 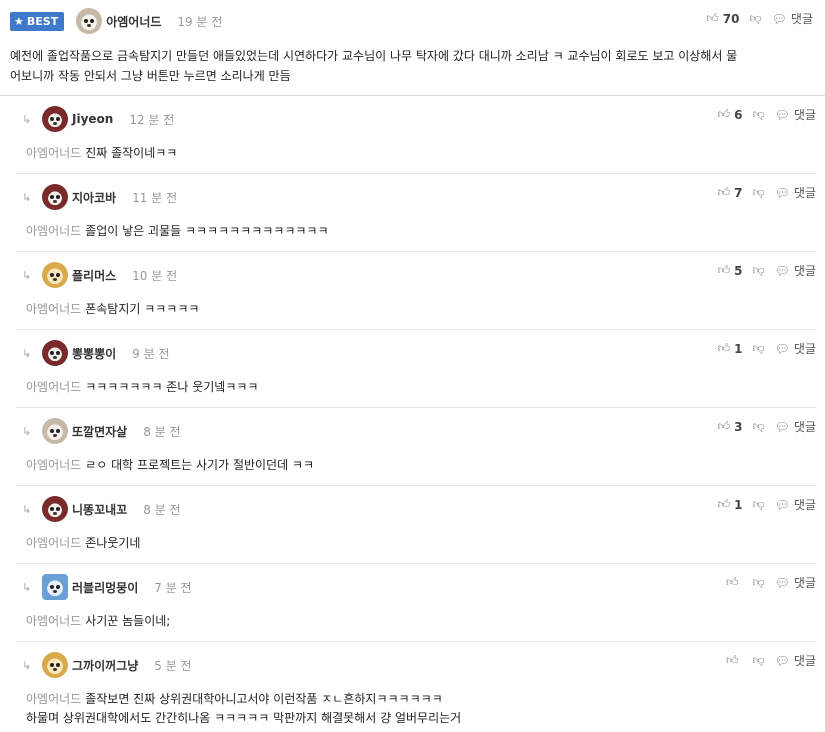 What do you see at coordinates (416, 525) in the screenshot?
I see `reply-item: ↳ 니똥꼬내꼬 8 분 전 👍︎ 1 👎︎ 💬︎ 댓글 아엠어너드 존나웃기네` at bounding box center [416, 525].